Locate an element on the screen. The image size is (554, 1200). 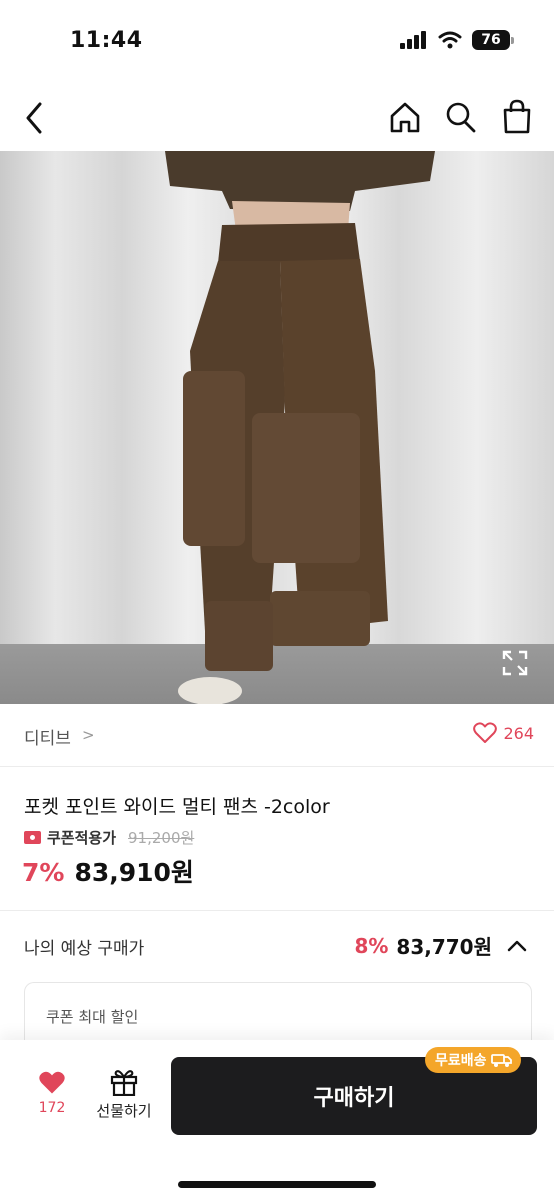
heart-filled-icon is located at coordinates (52, 1082).